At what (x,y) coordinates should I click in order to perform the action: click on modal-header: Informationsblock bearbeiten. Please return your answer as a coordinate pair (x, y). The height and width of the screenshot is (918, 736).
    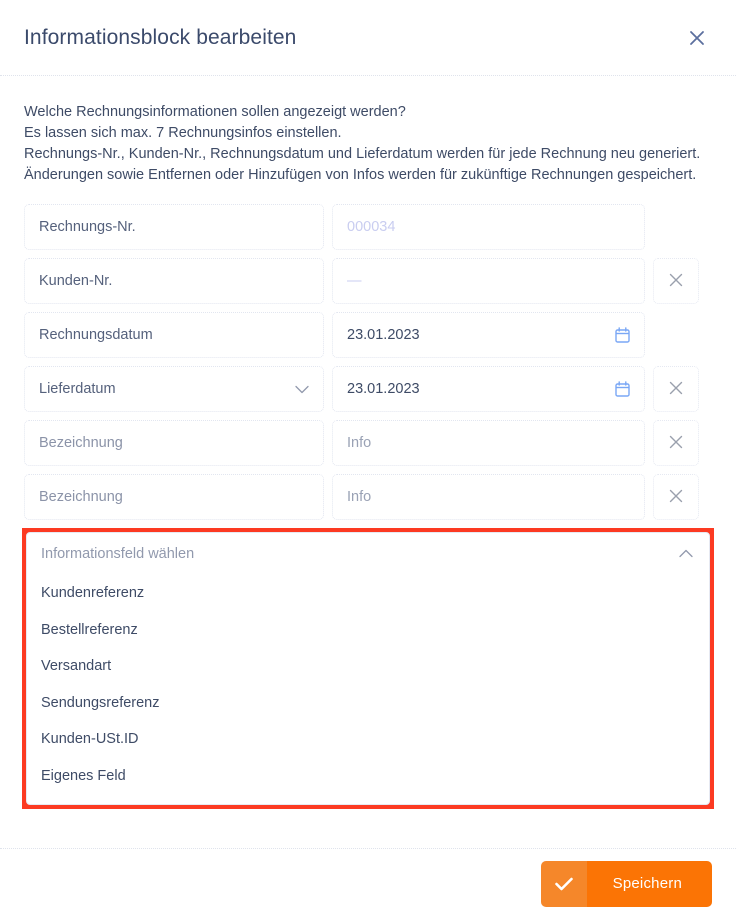
    Looking at the image, I should click on (368, 38).